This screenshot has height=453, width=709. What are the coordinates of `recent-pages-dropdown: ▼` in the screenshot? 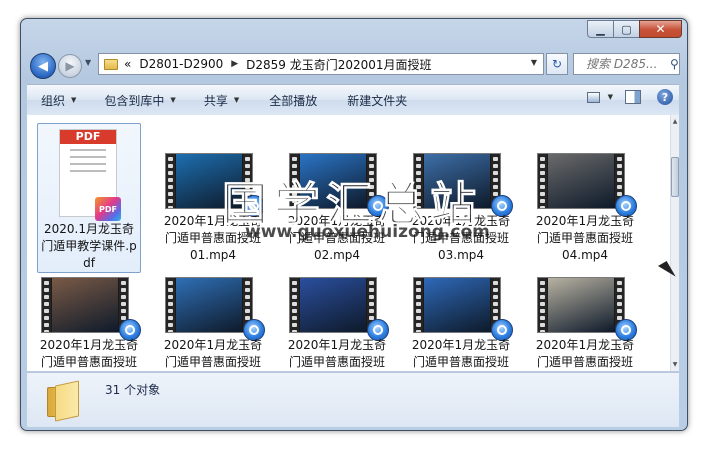 It's located at (88, 62).